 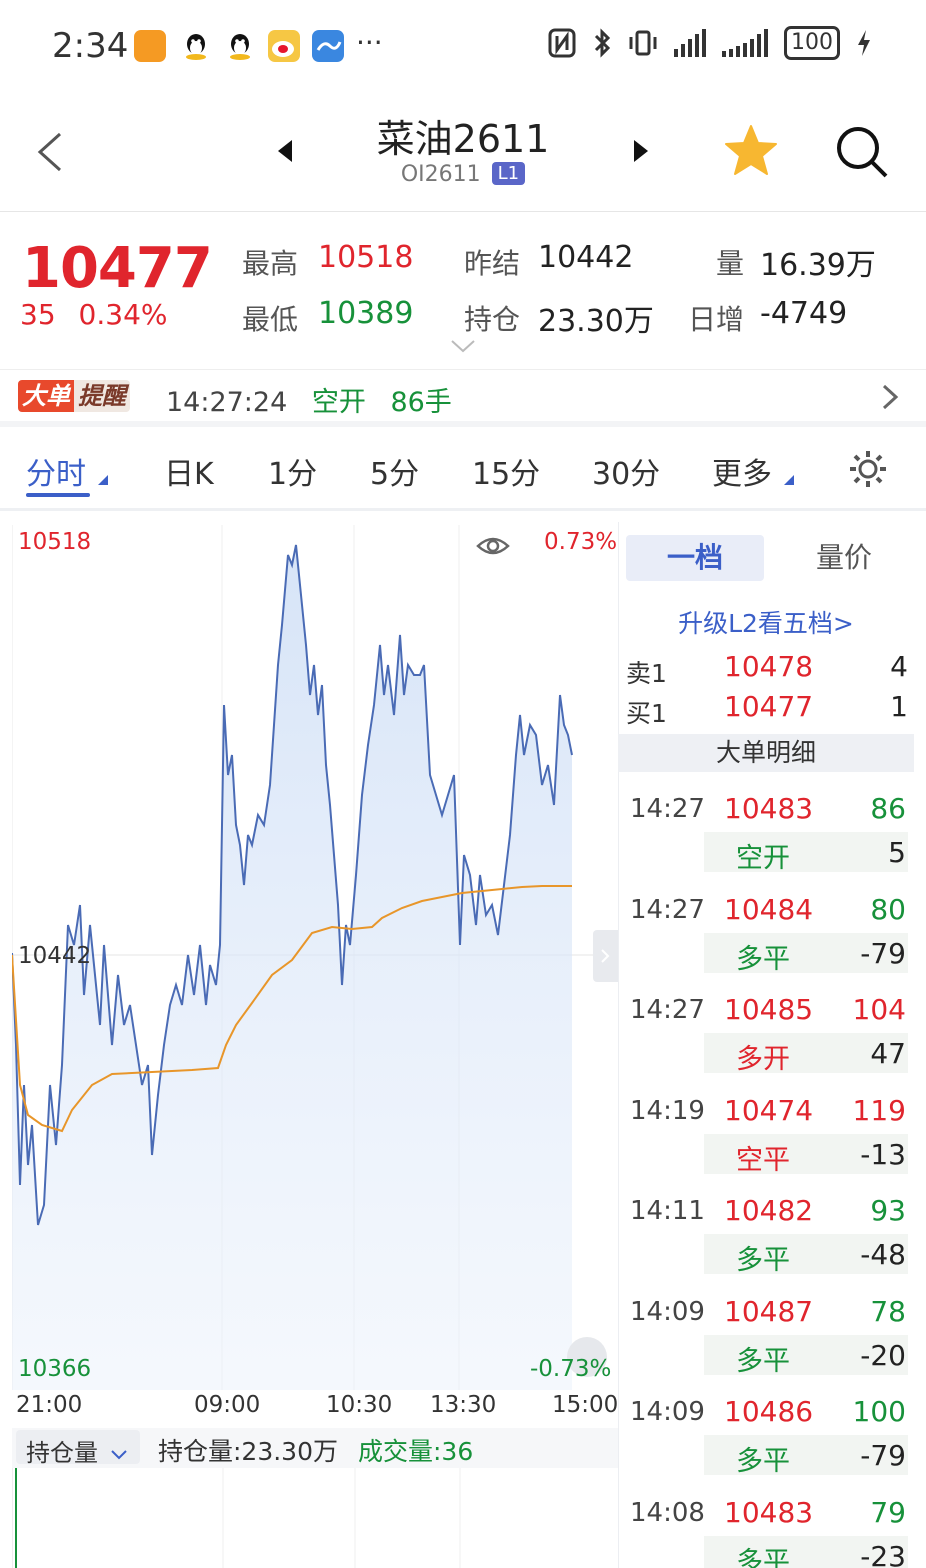 I want to click on ask1-row: 卖1 10478 4, so click(x=767, y=670).